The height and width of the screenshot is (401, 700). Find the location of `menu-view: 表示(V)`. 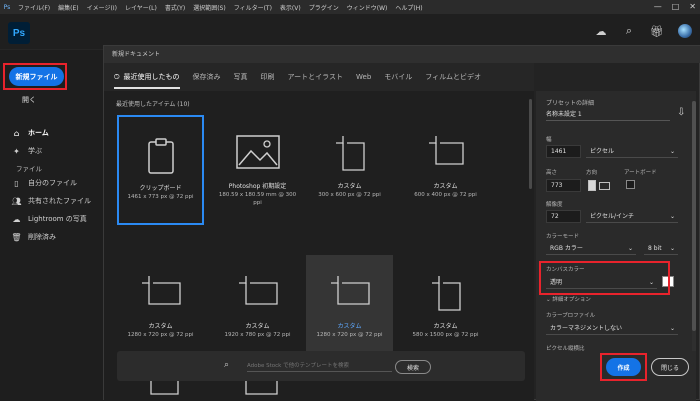

menu-view: 表示(V) is located at coordinates (290, 7).